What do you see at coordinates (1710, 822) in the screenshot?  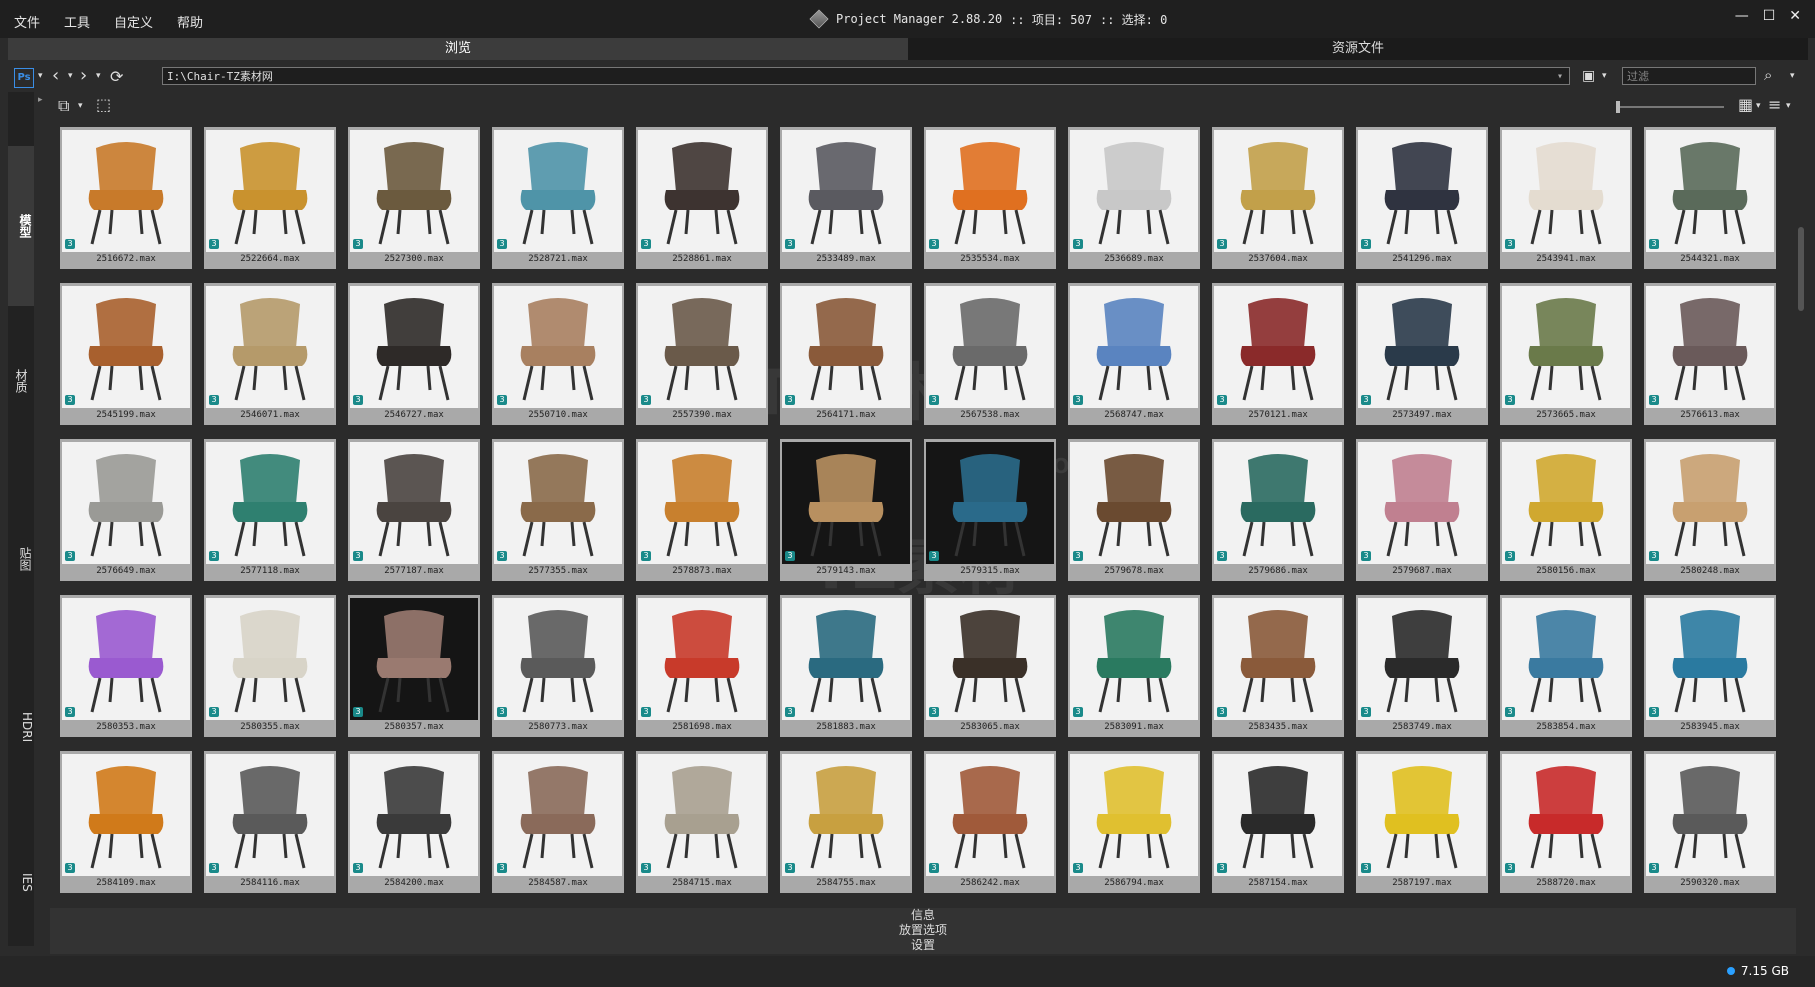 I see `thumbnail-card: 3 2590320.max` at bounding box center [1710, 822].